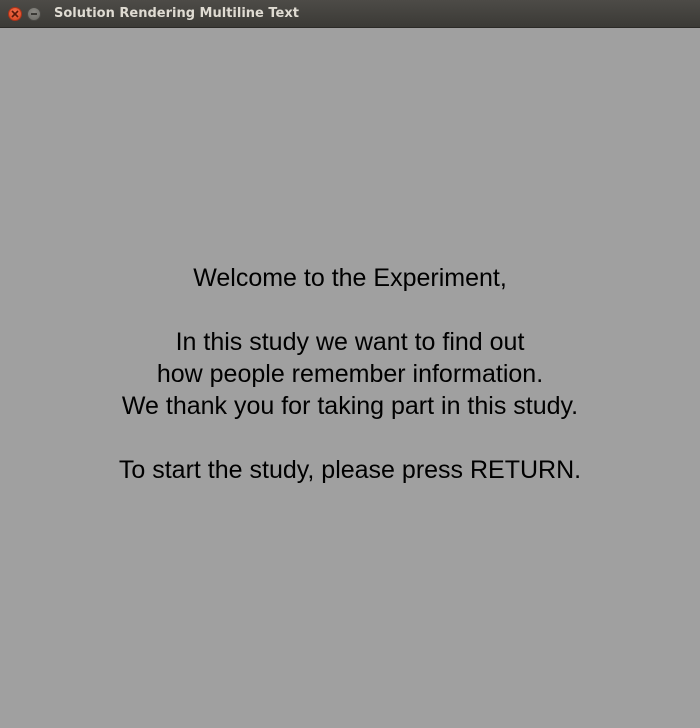 Image resolution: width=700 pixels, height=728 pixels. What do you see at coordinates (350, 374) in the screenshot?
I see `study-description-line-2: how people remember information.` at bounding box center [350, 374].